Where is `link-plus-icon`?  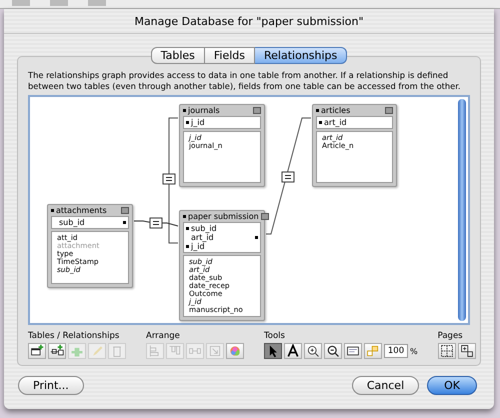 link-plus-icon is located at coordinates (57, 351).